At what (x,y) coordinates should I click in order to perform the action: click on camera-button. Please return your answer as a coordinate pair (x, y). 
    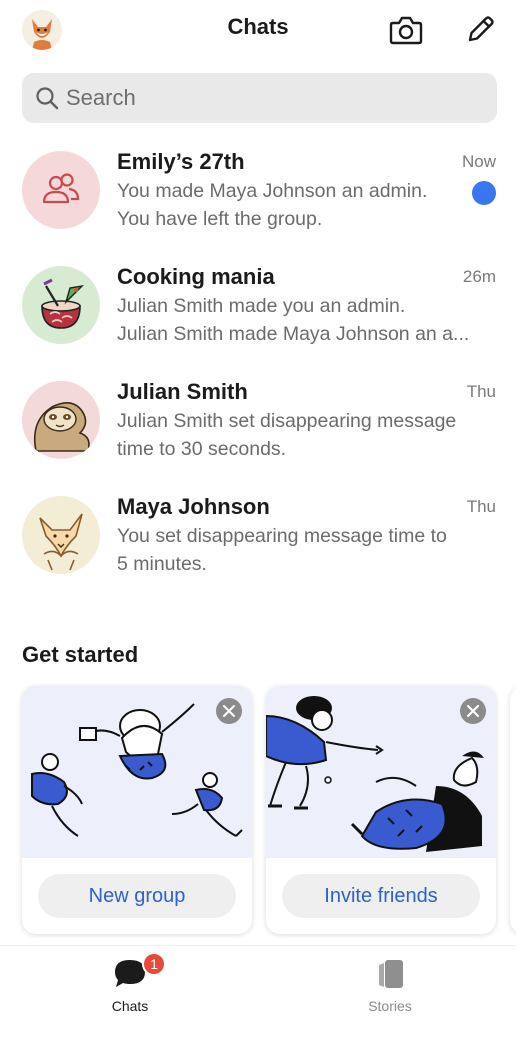
    Looking at the image, I should click on (406, 30).